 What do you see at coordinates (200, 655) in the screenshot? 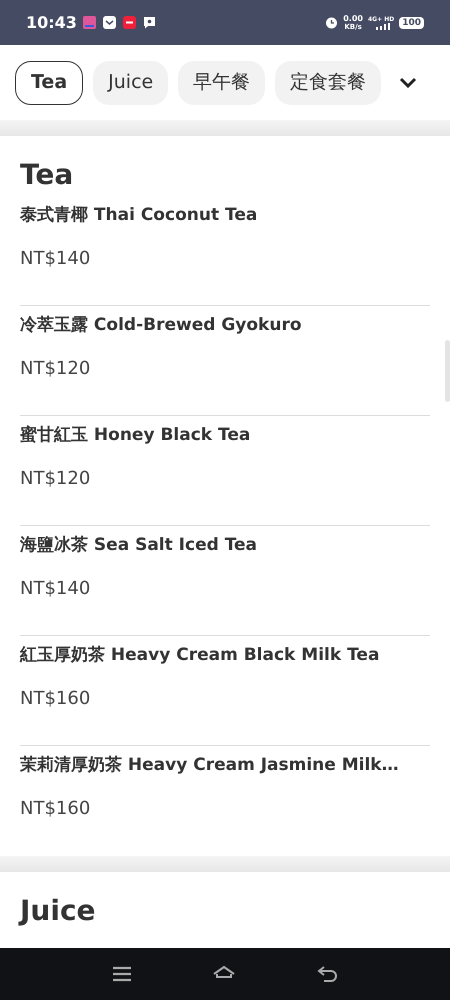
I see `item-name: 紅玉厚奶茶 Heavy Cream Black Milk Tea` at bounding box center [200, 655].